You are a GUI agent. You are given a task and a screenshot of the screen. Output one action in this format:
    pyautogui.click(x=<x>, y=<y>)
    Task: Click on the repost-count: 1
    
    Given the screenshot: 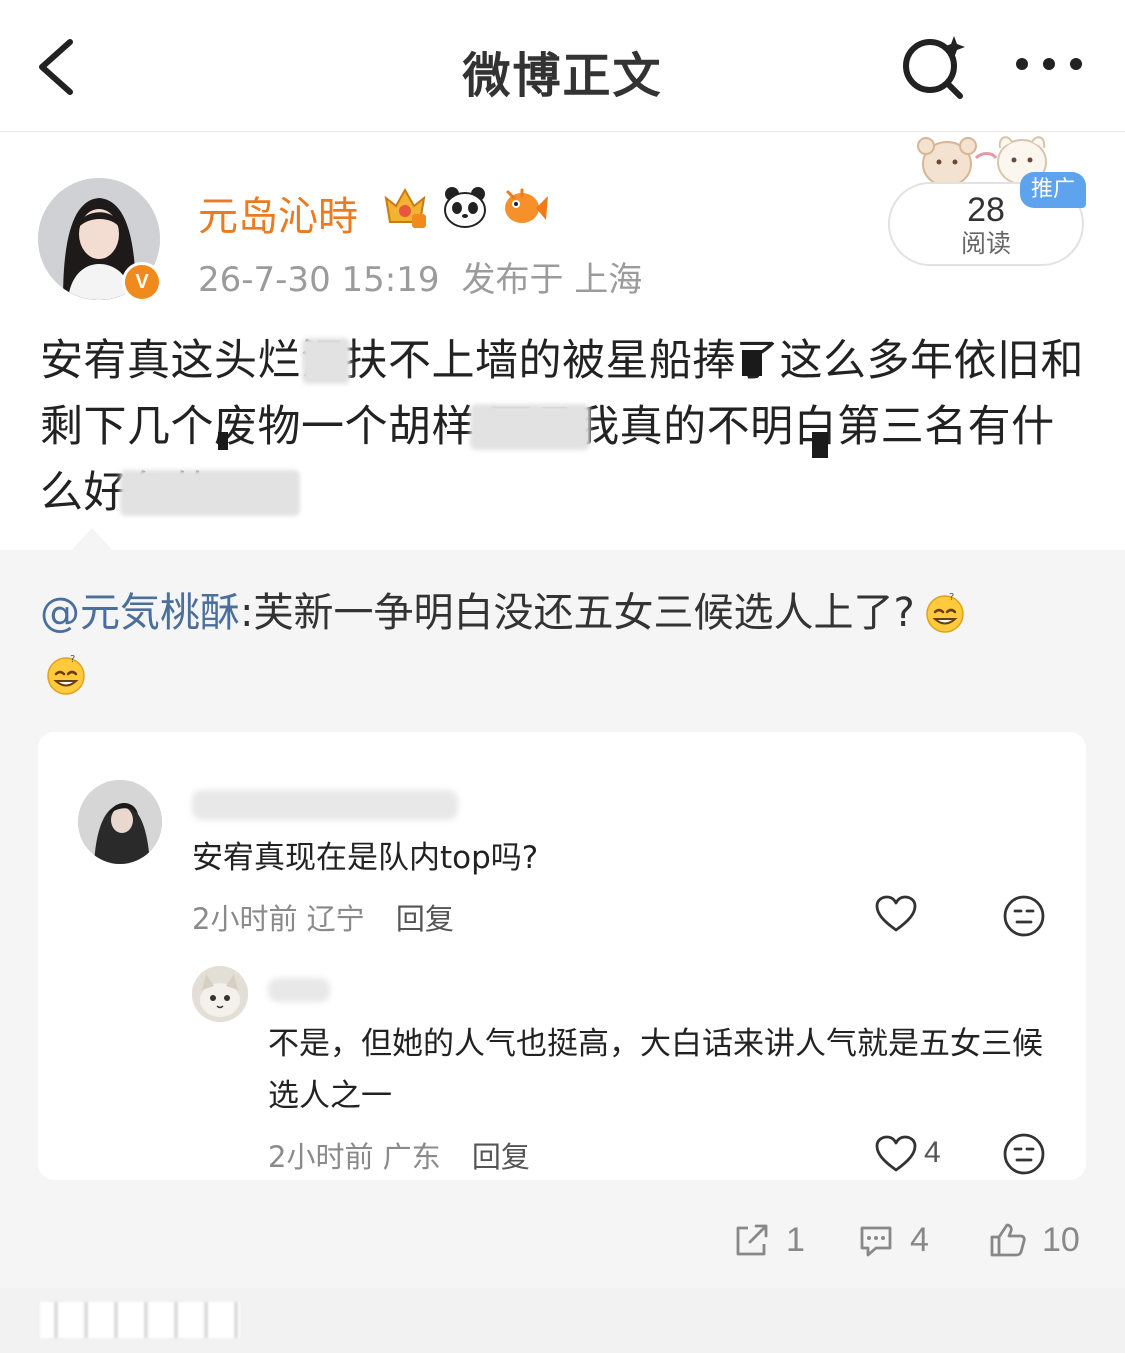 What is the action you would take?
    pyautogui.click(x=795, y=1239)
    